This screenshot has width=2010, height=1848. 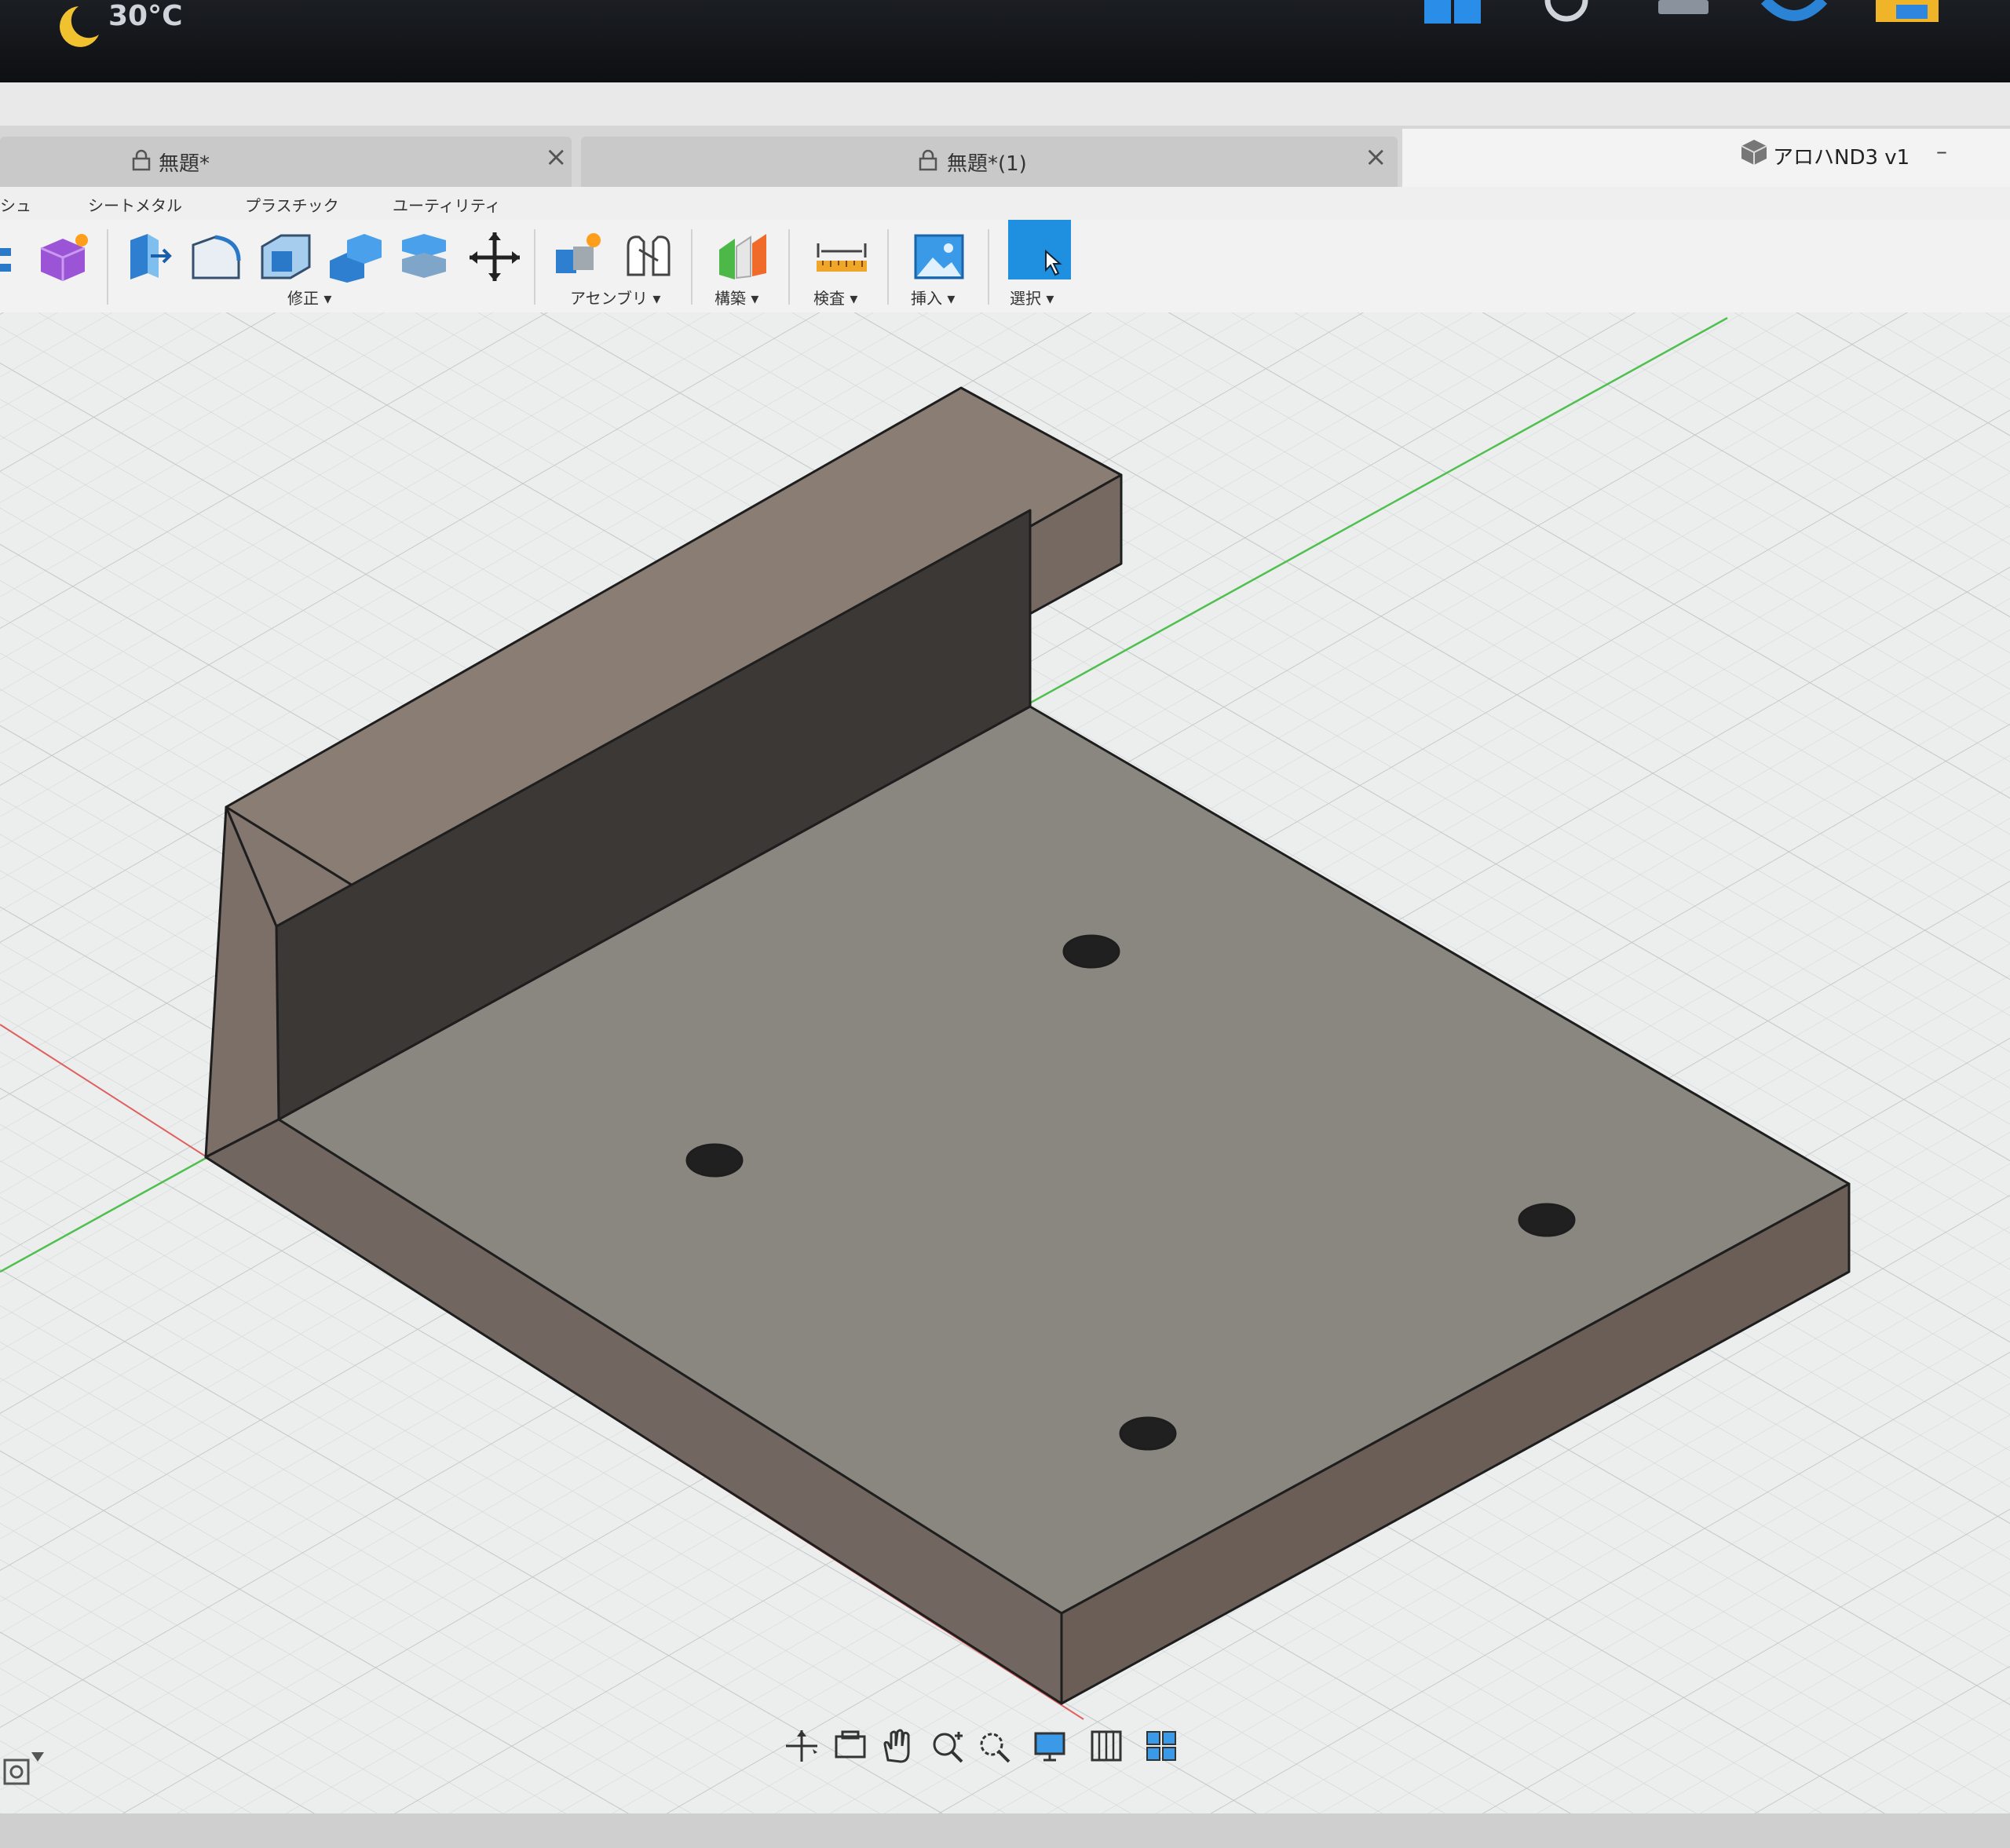 What do you see at coordinates (184, 164) in the screenshot?
I see `tab-label: 無題*` at bounding box center [184, 164].